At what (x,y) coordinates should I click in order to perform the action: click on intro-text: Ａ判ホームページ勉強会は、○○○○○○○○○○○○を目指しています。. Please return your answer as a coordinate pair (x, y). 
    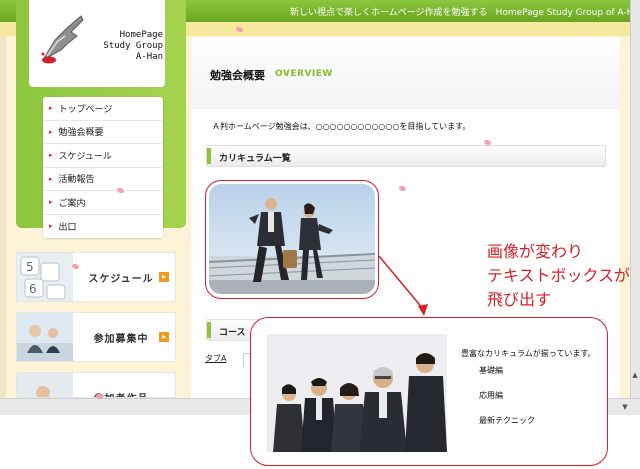
    Looking at the image, I should click on (341, 126).